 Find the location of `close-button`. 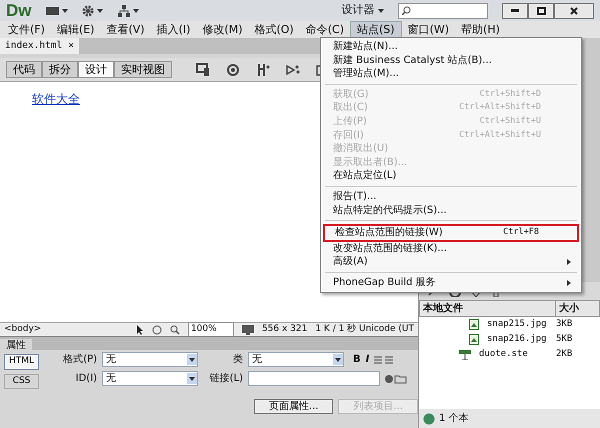

close-button is located at coordinates (574, 10).